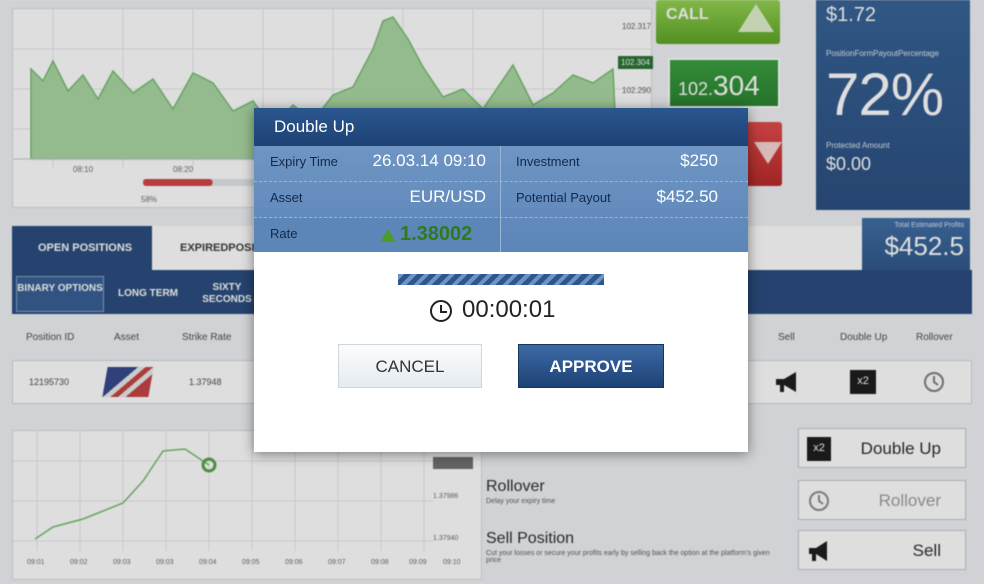 Image resolution: width=984 pixels, height=584 pixels. What do you see at coordinates (501, 127) in the screenshot?
I see `dialog-title: Double Up` at bounding box center [501, 127].